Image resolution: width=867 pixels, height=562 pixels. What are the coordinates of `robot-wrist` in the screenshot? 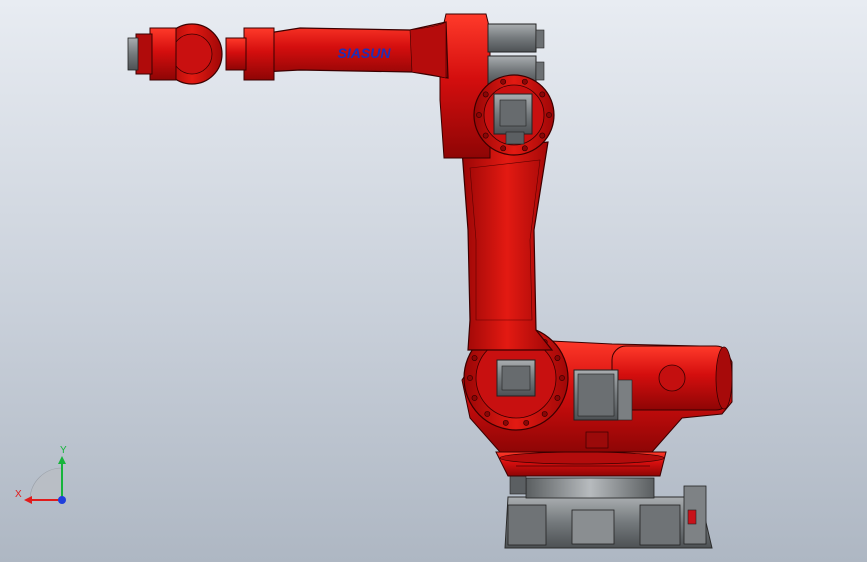 It's located at (201, 54).